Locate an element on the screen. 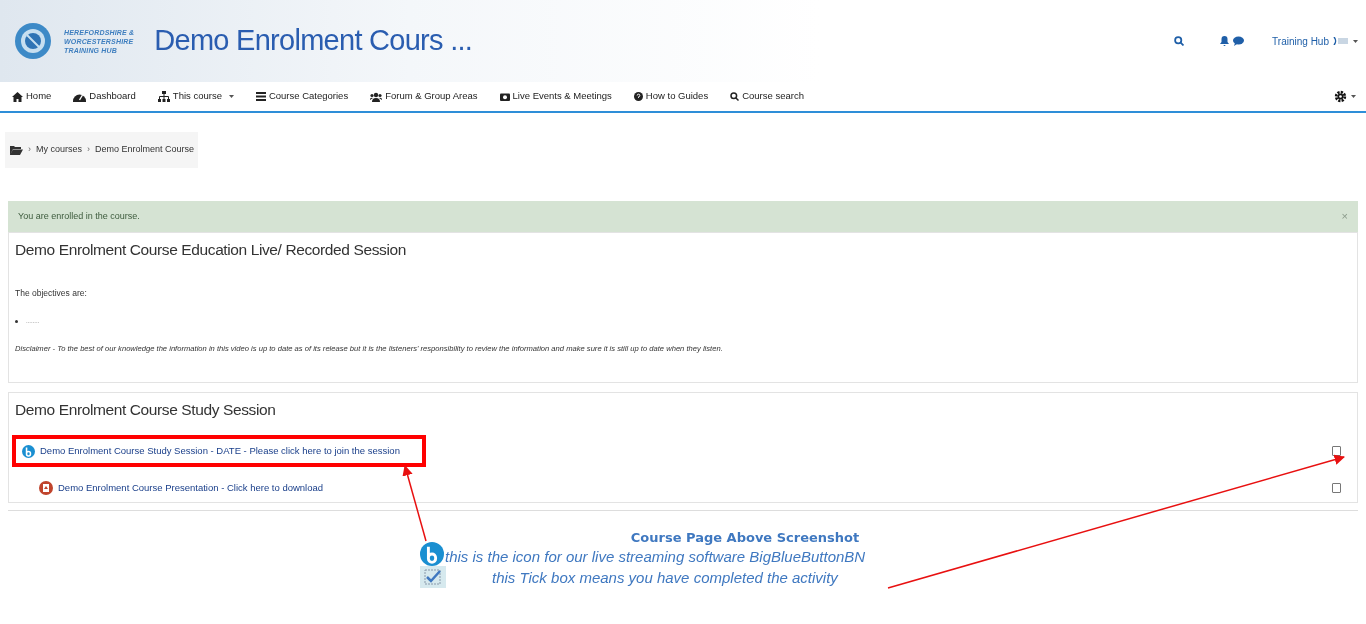 The width and height of the screenshot is (1366, 624). camera-icon is located at coordinates (504, 96).